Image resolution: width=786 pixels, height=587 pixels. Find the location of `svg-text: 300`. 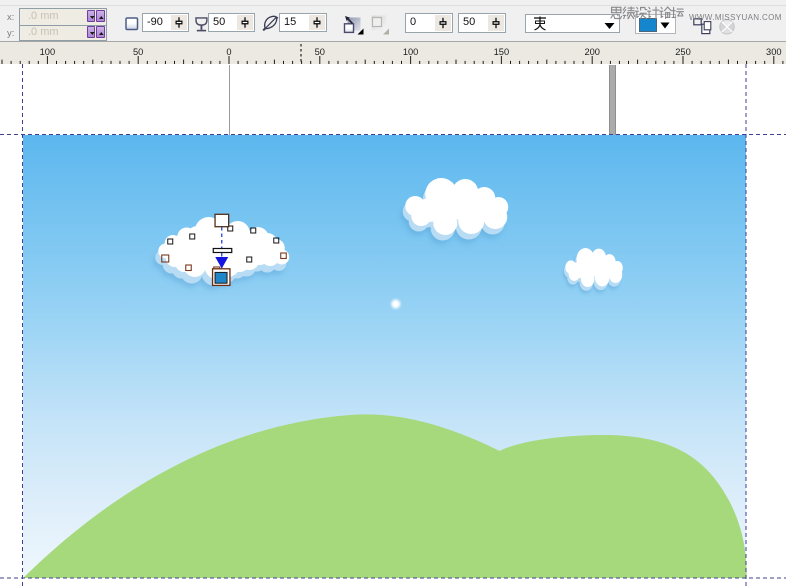

svg-text: 300 is located at coordinates (774, 52).